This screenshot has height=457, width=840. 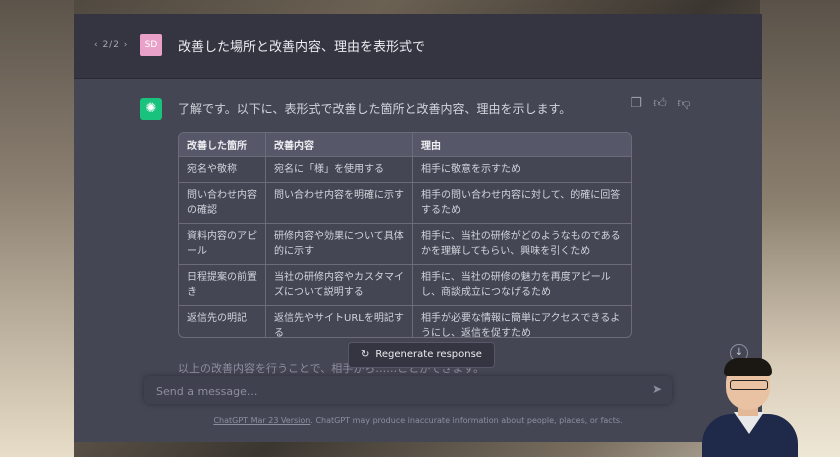 I want to click on message-composer: ➤, so click(x=408, y=390).